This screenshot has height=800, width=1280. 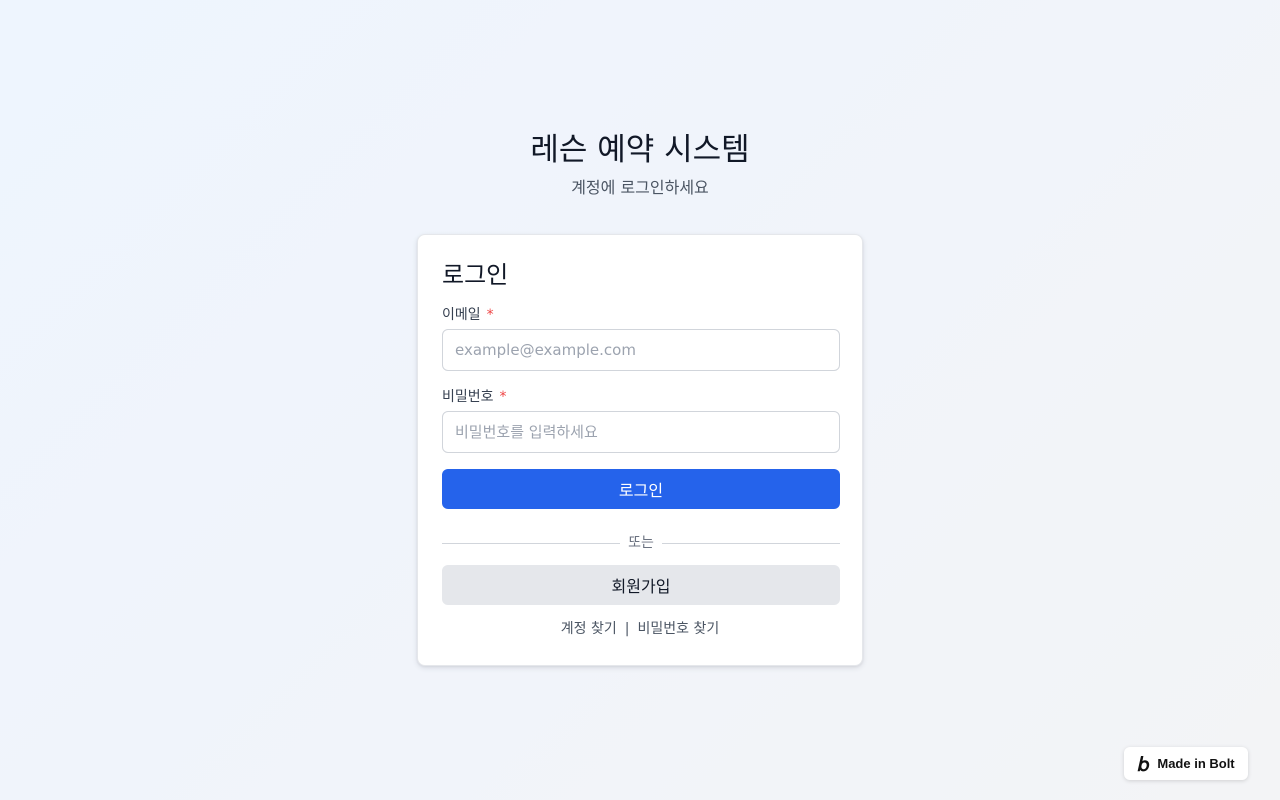 I want to click on page-subtitle: 계정에 로그인하세요, so click(x=640, y=187).